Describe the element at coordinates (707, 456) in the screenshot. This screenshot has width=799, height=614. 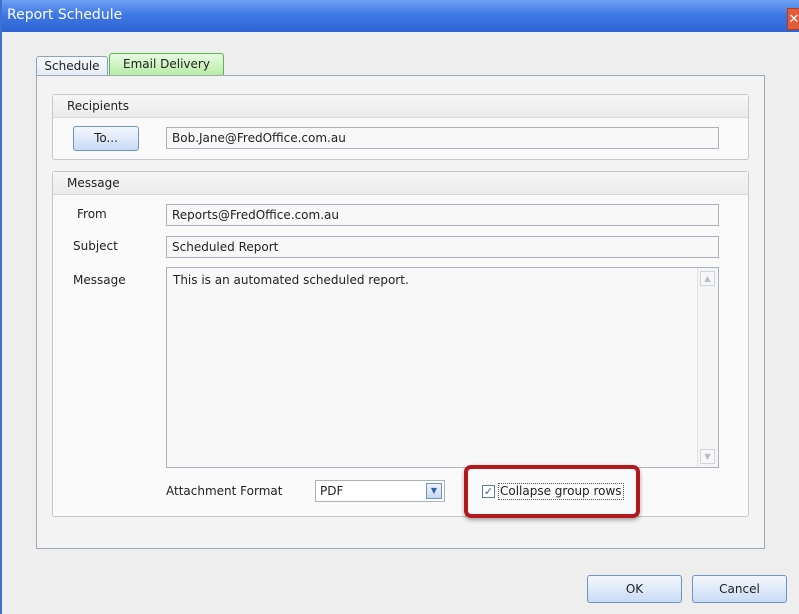
I see `scroll-down-arrow-icon: ▼` at that location.